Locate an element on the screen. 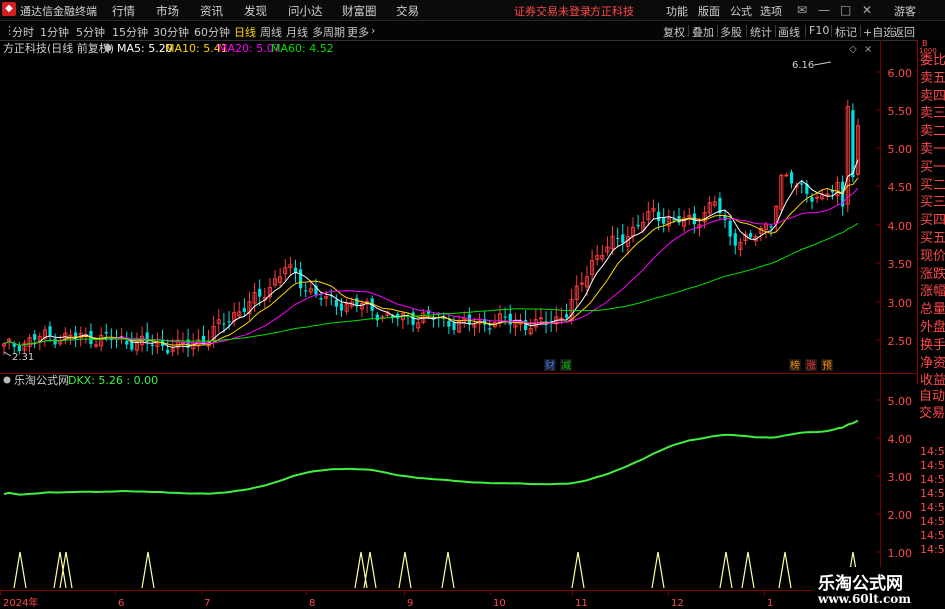  menu-hangqing: 行情 is located at coordinates (123, 11).